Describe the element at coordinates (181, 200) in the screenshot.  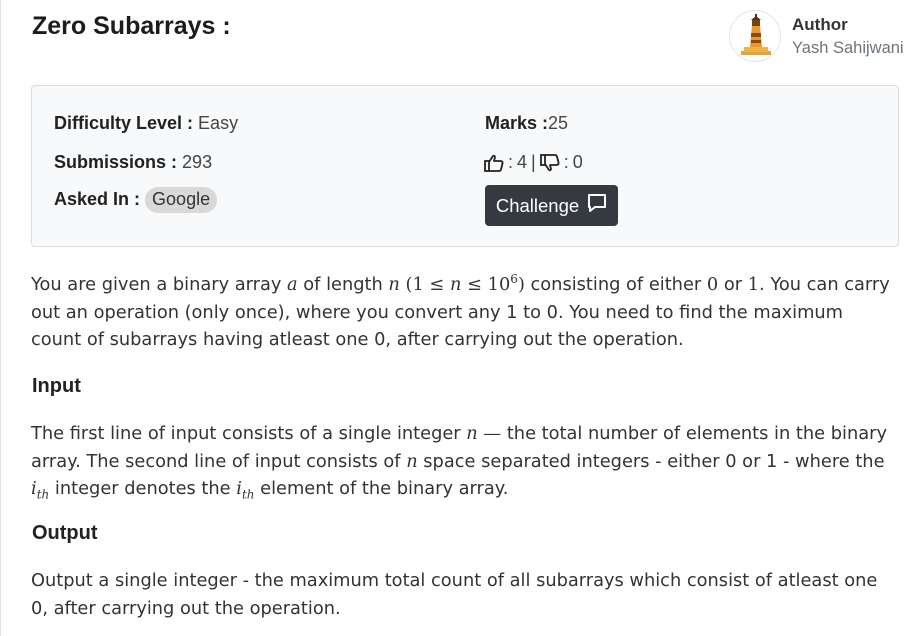
I see `company-tag: Google` at that location.